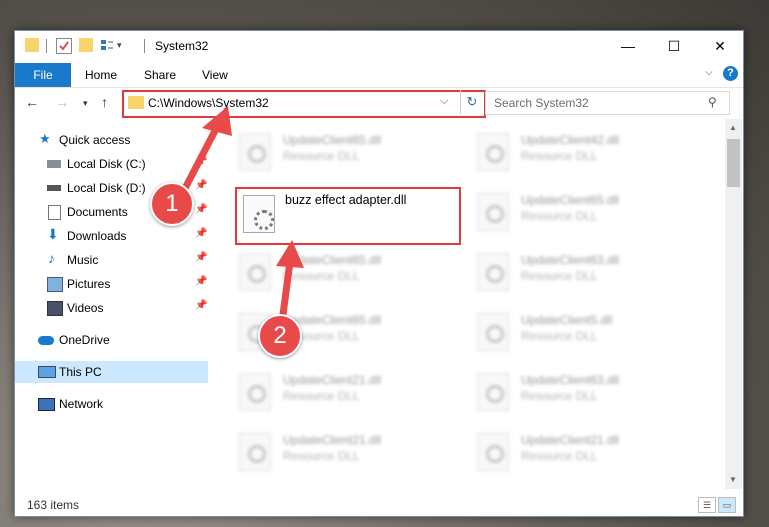 The height and width of the screenshot is (527, 769). I want to click on address-history-chevron-icon: ⌵, so click(444, 101).